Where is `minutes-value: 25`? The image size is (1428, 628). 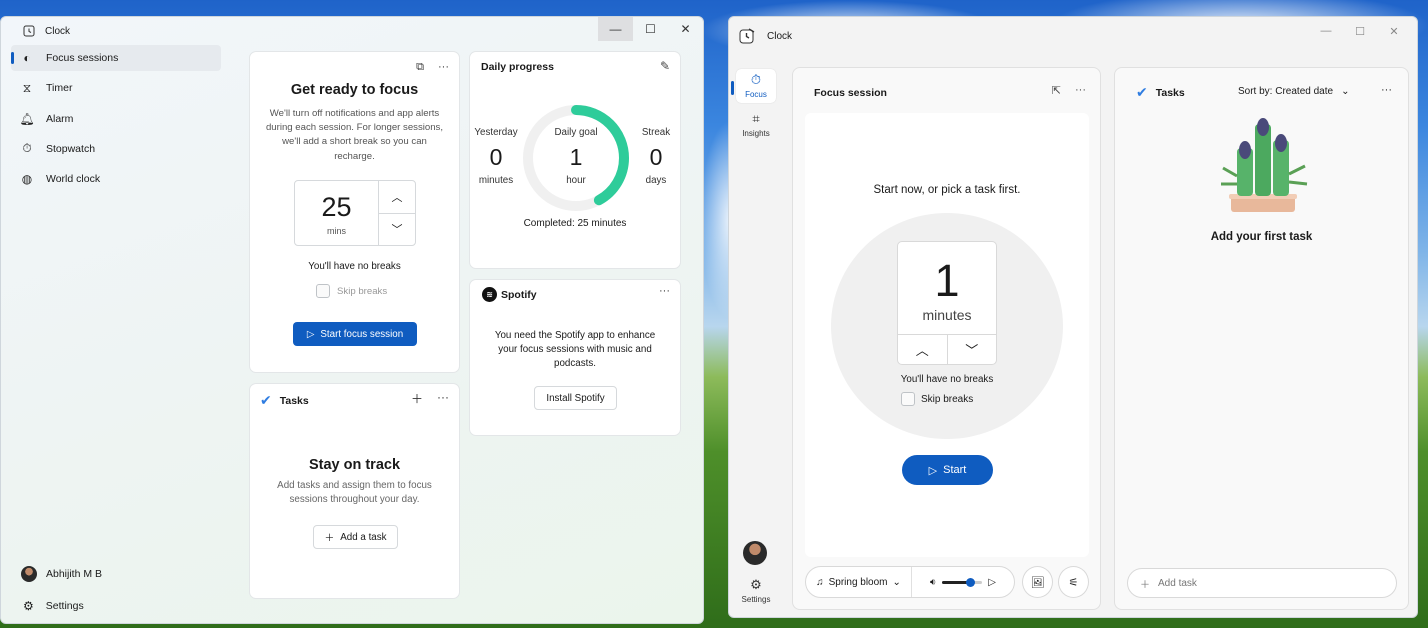 minutes-value: 25 is located at coordinates (336, 207).